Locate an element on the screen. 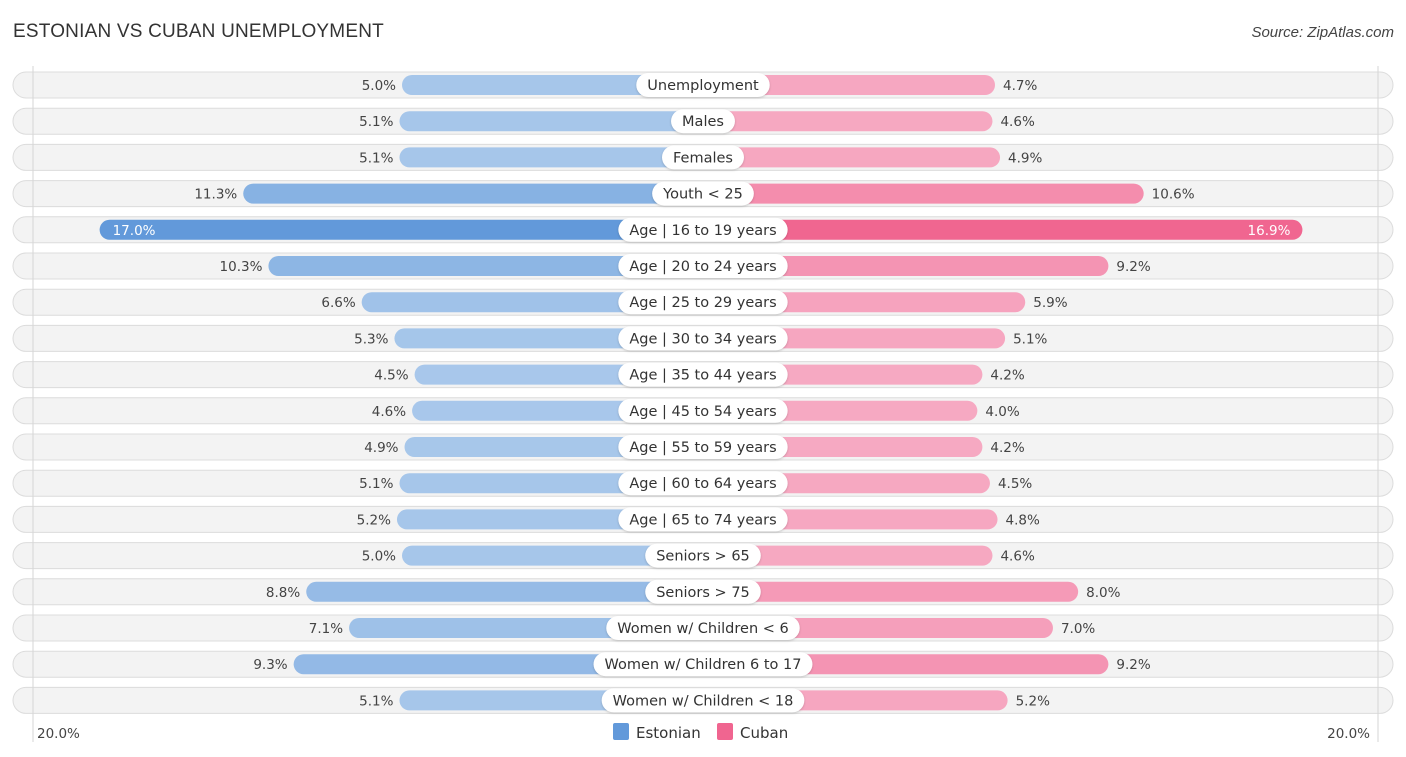  value-label-cuban: 4.7% is located at coordinates (1020, 86).